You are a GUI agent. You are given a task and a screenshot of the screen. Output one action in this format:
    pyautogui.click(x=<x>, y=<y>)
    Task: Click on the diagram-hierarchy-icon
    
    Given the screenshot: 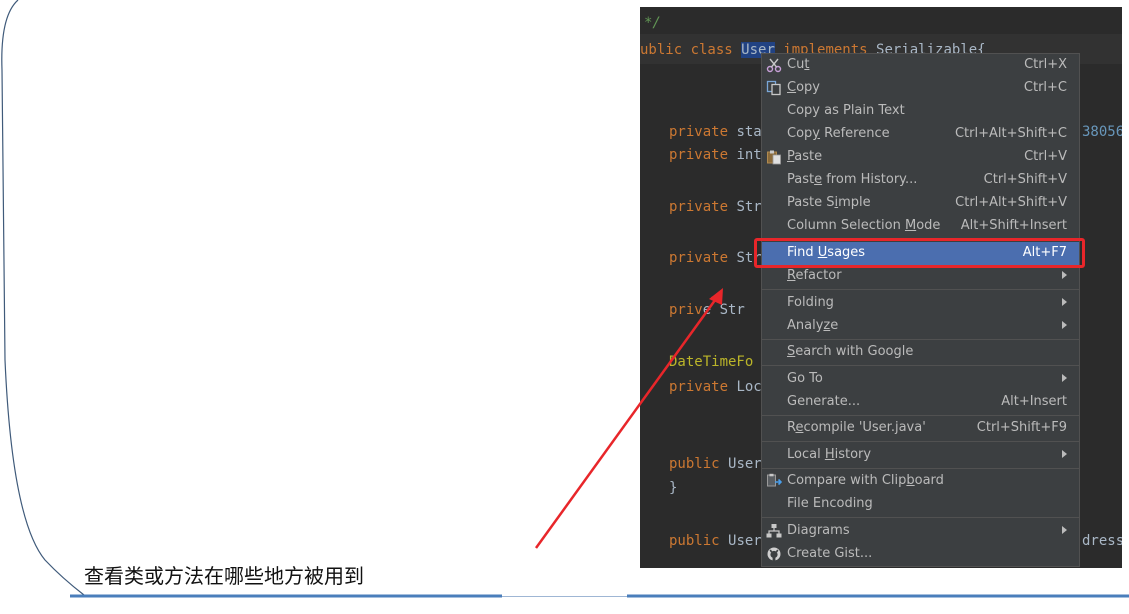 What is the action you would take?
    pyautogui.click(x=774, y=531)
    